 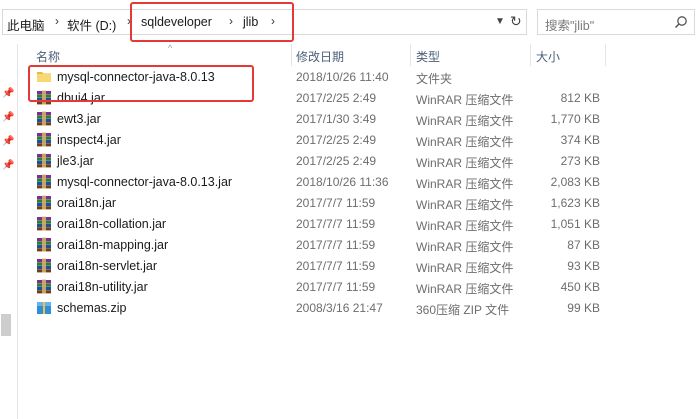 What do you see at coordinates (580, 287) in the screenshot?
I see `file-size: 450 KB` at bounding box center [580, 287].